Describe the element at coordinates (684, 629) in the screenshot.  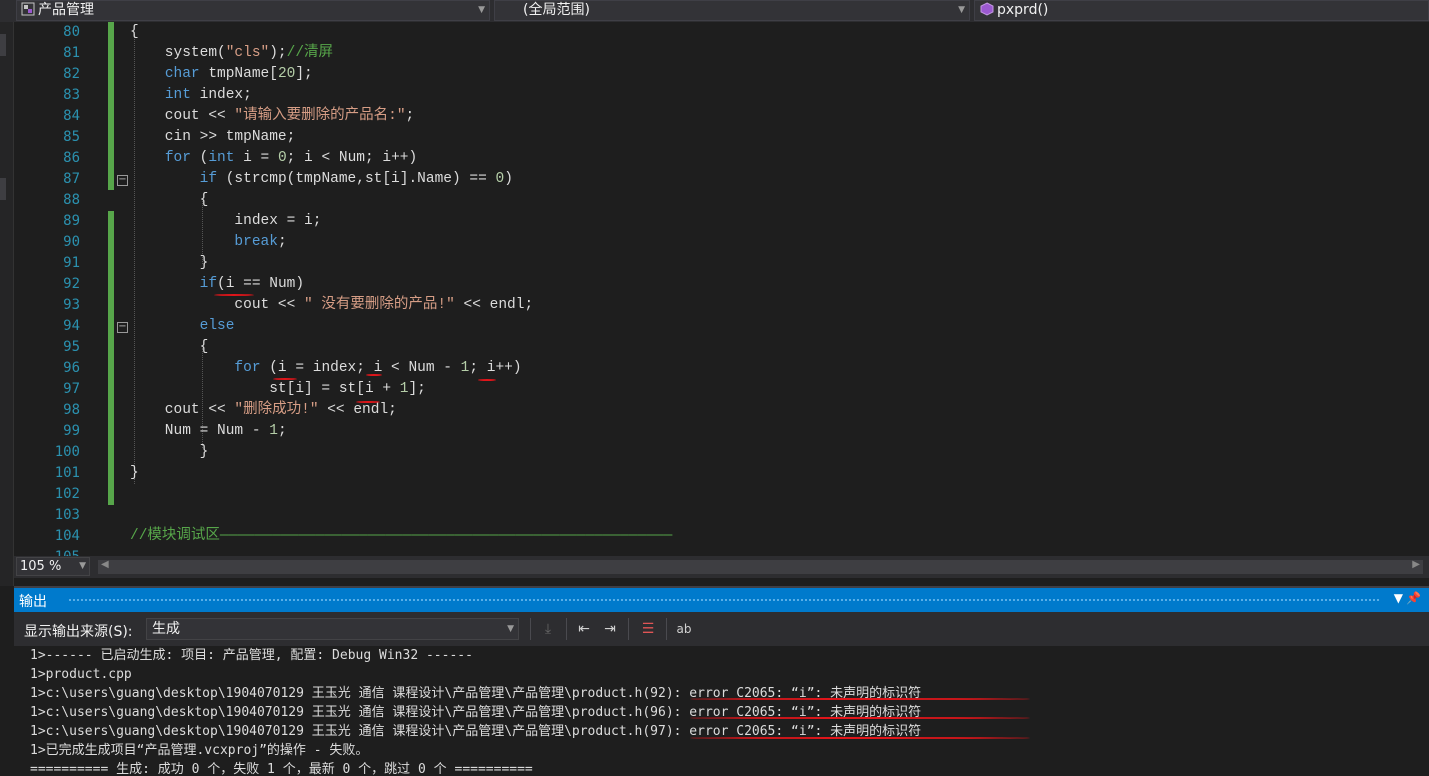
I see `word-wrap-icon: ab` at that location.